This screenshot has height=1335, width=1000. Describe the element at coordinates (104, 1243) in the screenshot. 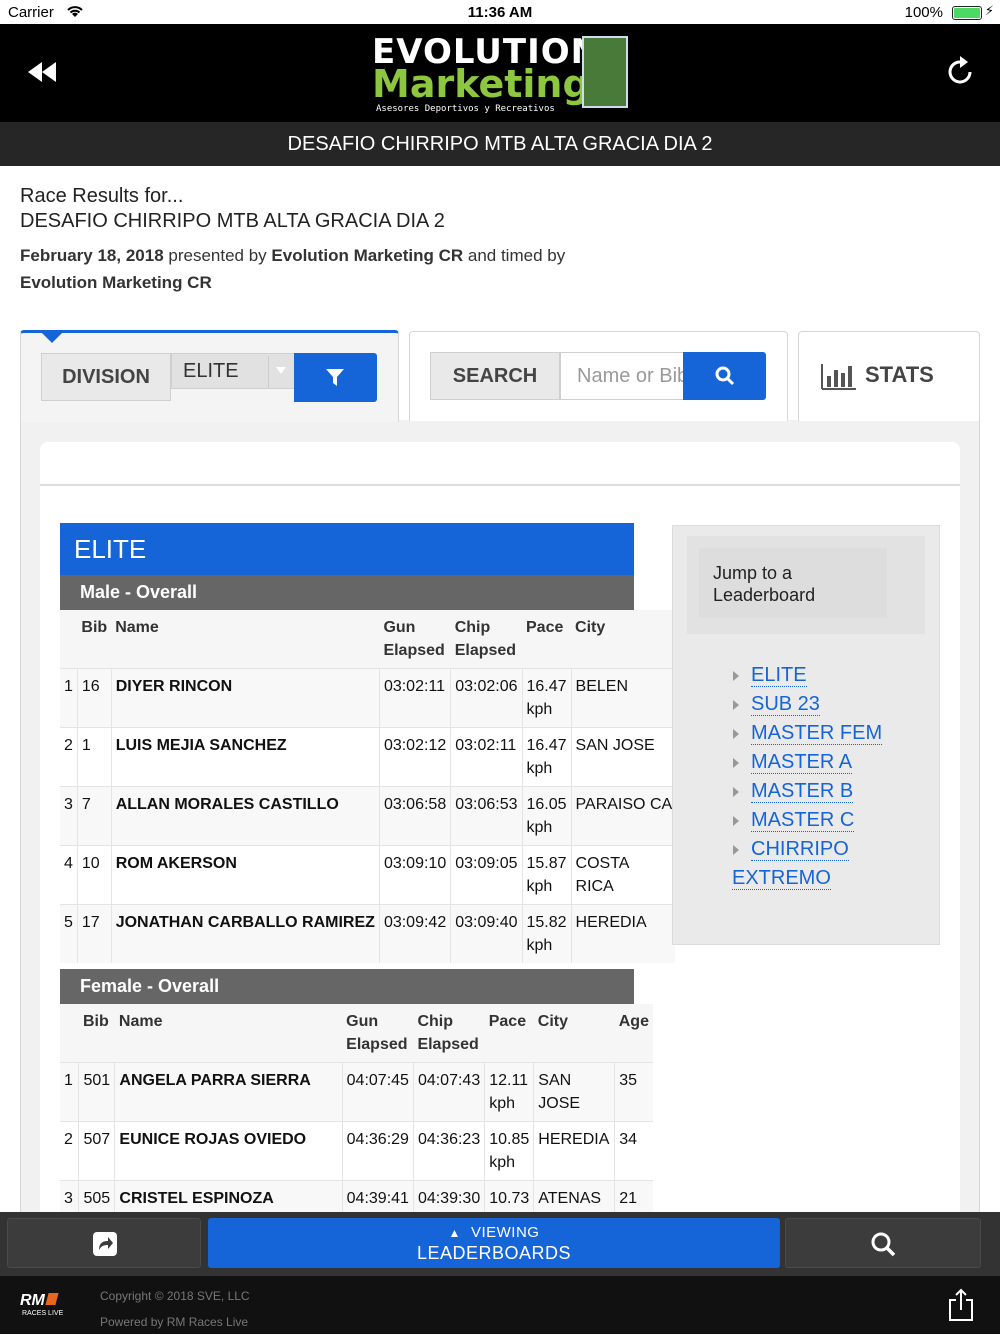

I see `share-button` at that location.